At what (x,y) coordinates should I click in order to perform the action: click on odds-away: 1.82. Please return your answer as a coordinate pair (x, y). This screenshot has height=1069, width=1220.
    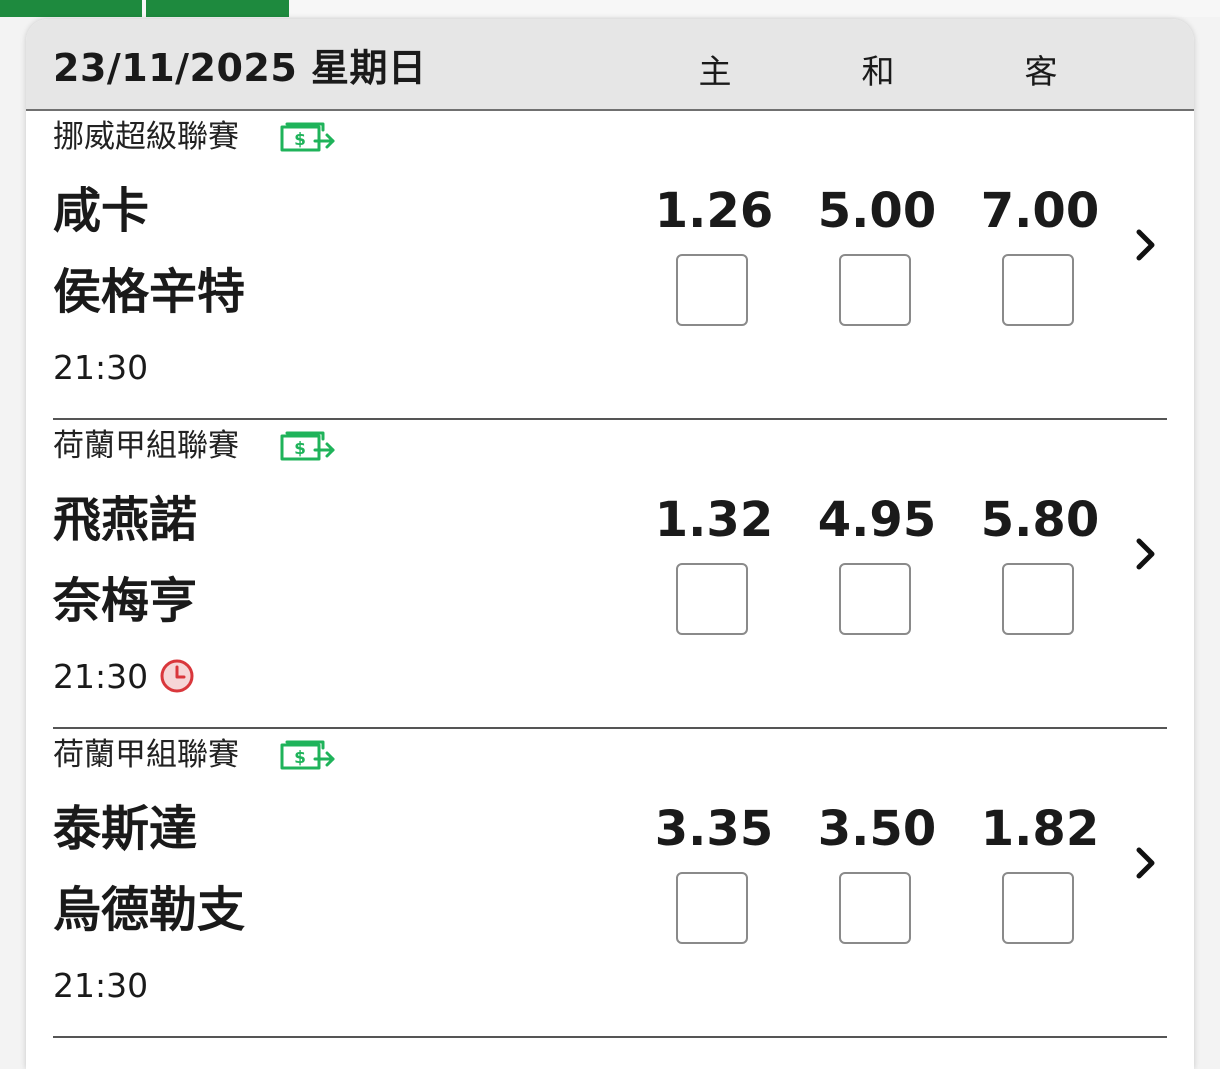
    Looking at the image, I should click on (1040, 829).